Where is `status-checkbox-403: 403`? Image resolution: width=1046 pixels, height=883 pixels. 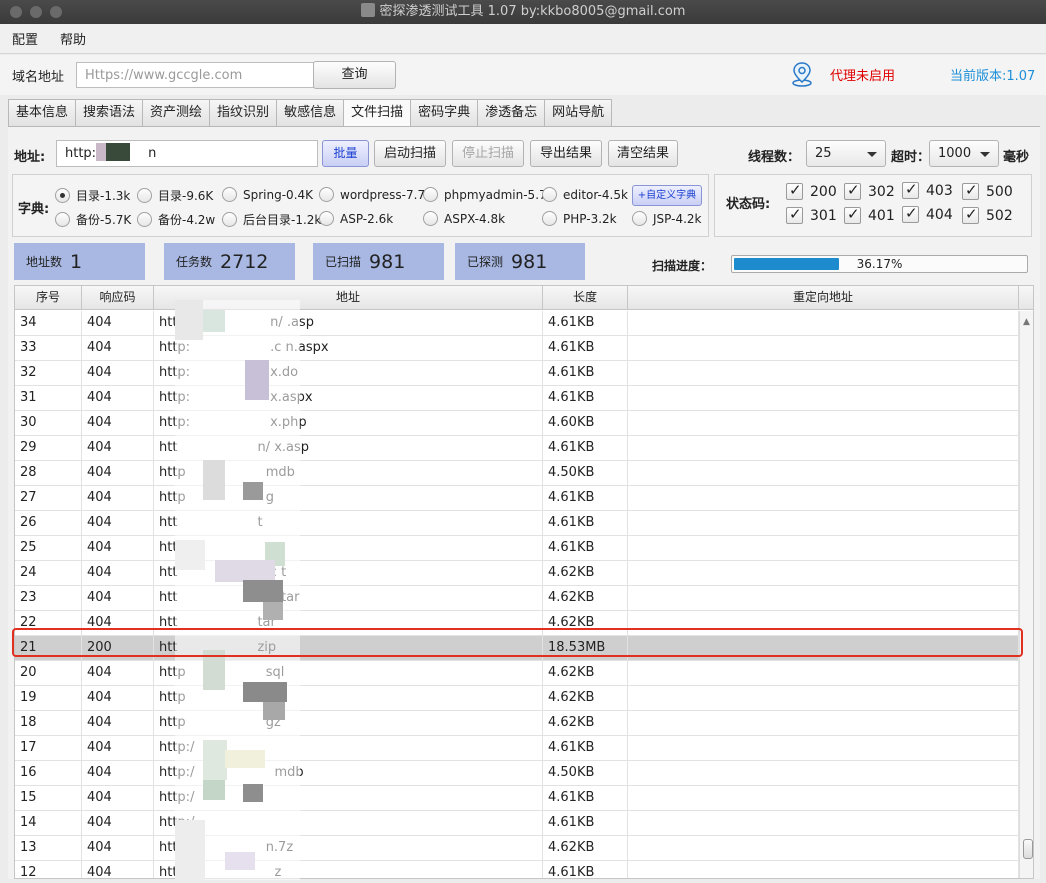 status-checkbox-403: 403 is located at coordinates (927, 189).